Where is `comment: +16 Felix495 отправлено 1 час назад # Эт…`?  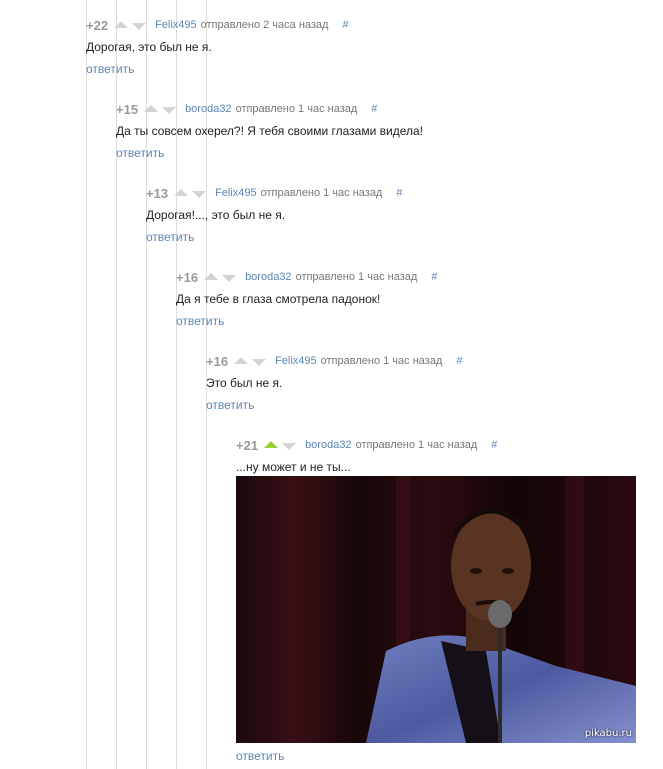 comment: +16 Felix495 отправлено 1 час назад # Эт… is located at coordinates (334, 383).